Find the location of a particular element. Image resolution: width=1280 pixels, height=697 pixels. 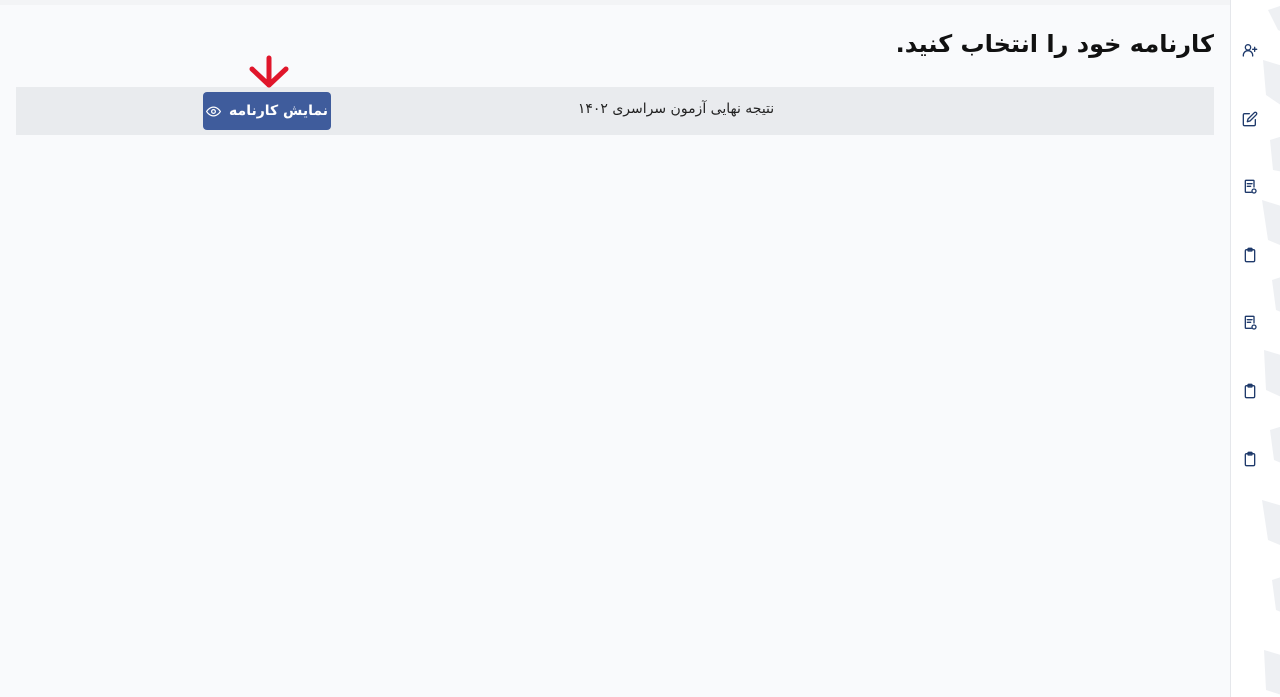

page-title: کارنامه خود را انتخاب کنید. is located at coordinates (1054, 44).